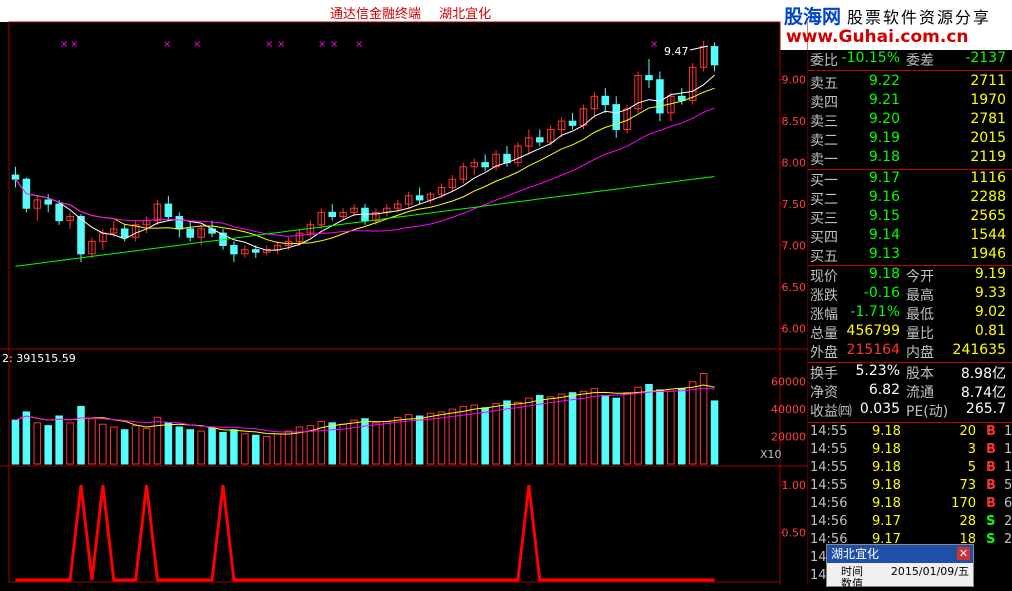 This screenshot has width=1012, height=591. Describe the element at coordinates (990, 312) in the screenshot. I see `stat-value-2: 9.02` at that location.